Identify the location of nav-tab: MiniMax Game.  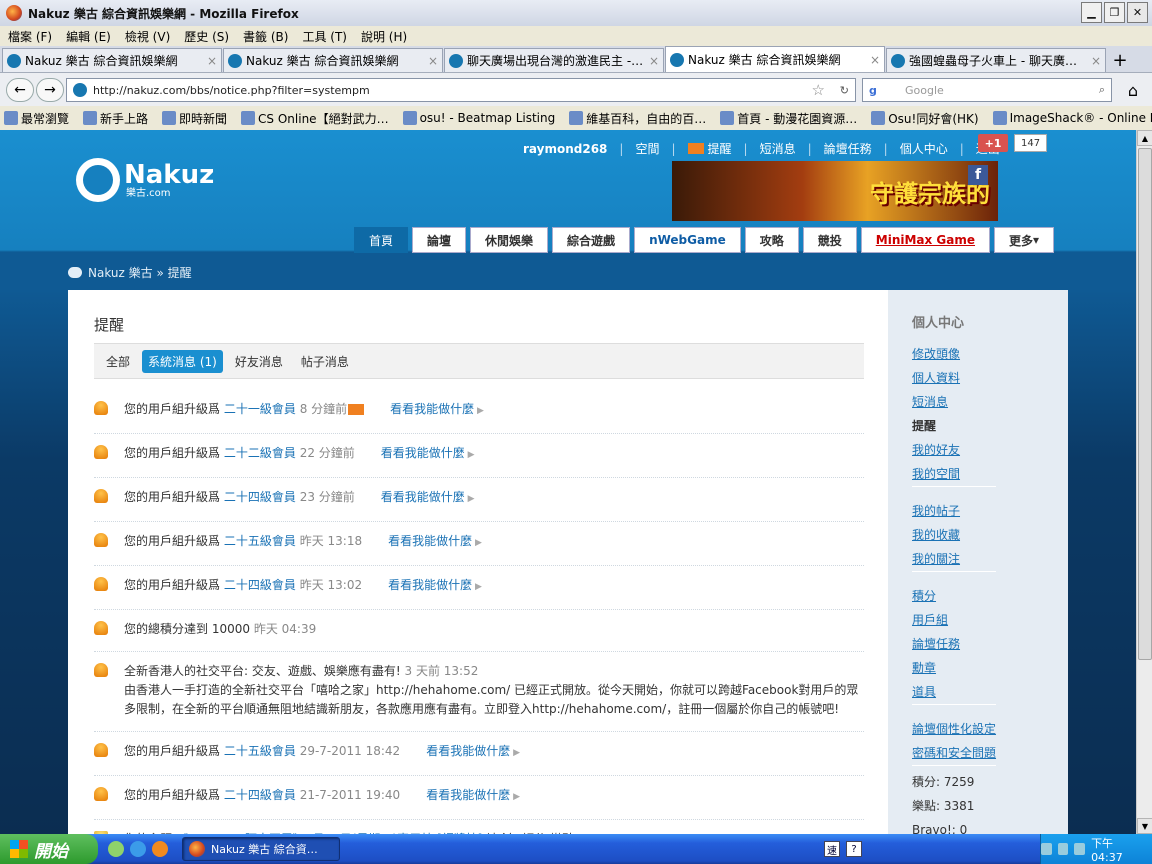
(925, 240).